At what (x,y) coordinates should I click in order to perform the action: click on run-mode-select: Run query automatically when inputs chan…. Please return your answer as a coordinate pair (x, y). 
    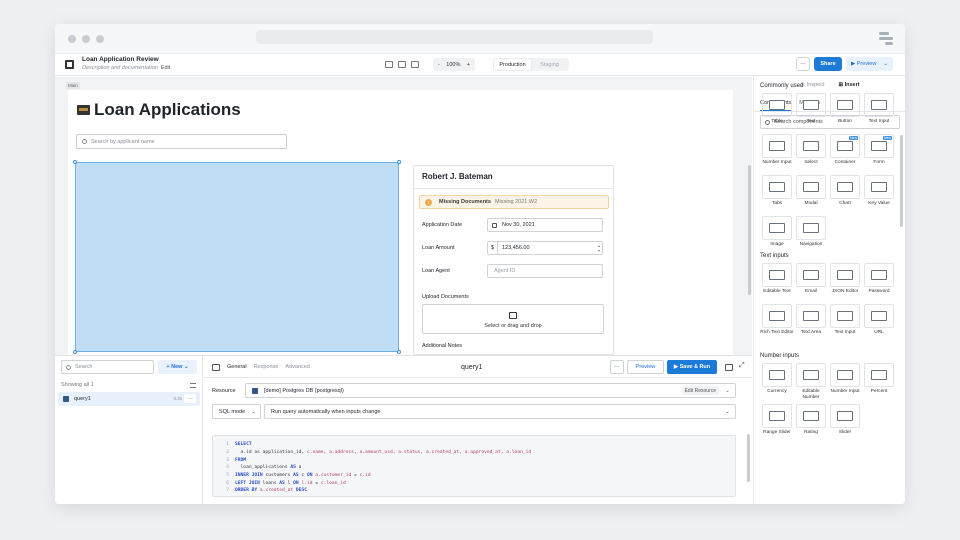
    Looking at the image, I should click on (500, 411).